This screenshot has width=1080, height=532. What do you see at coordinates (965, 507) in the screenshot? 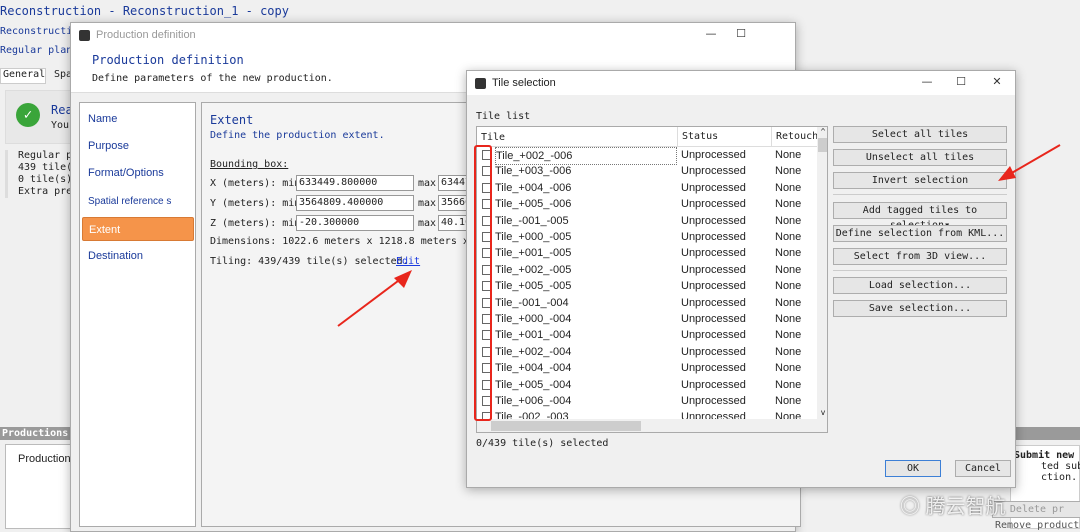
I see `watermark-text: 腾云智航` at bounding box center [965, 507].